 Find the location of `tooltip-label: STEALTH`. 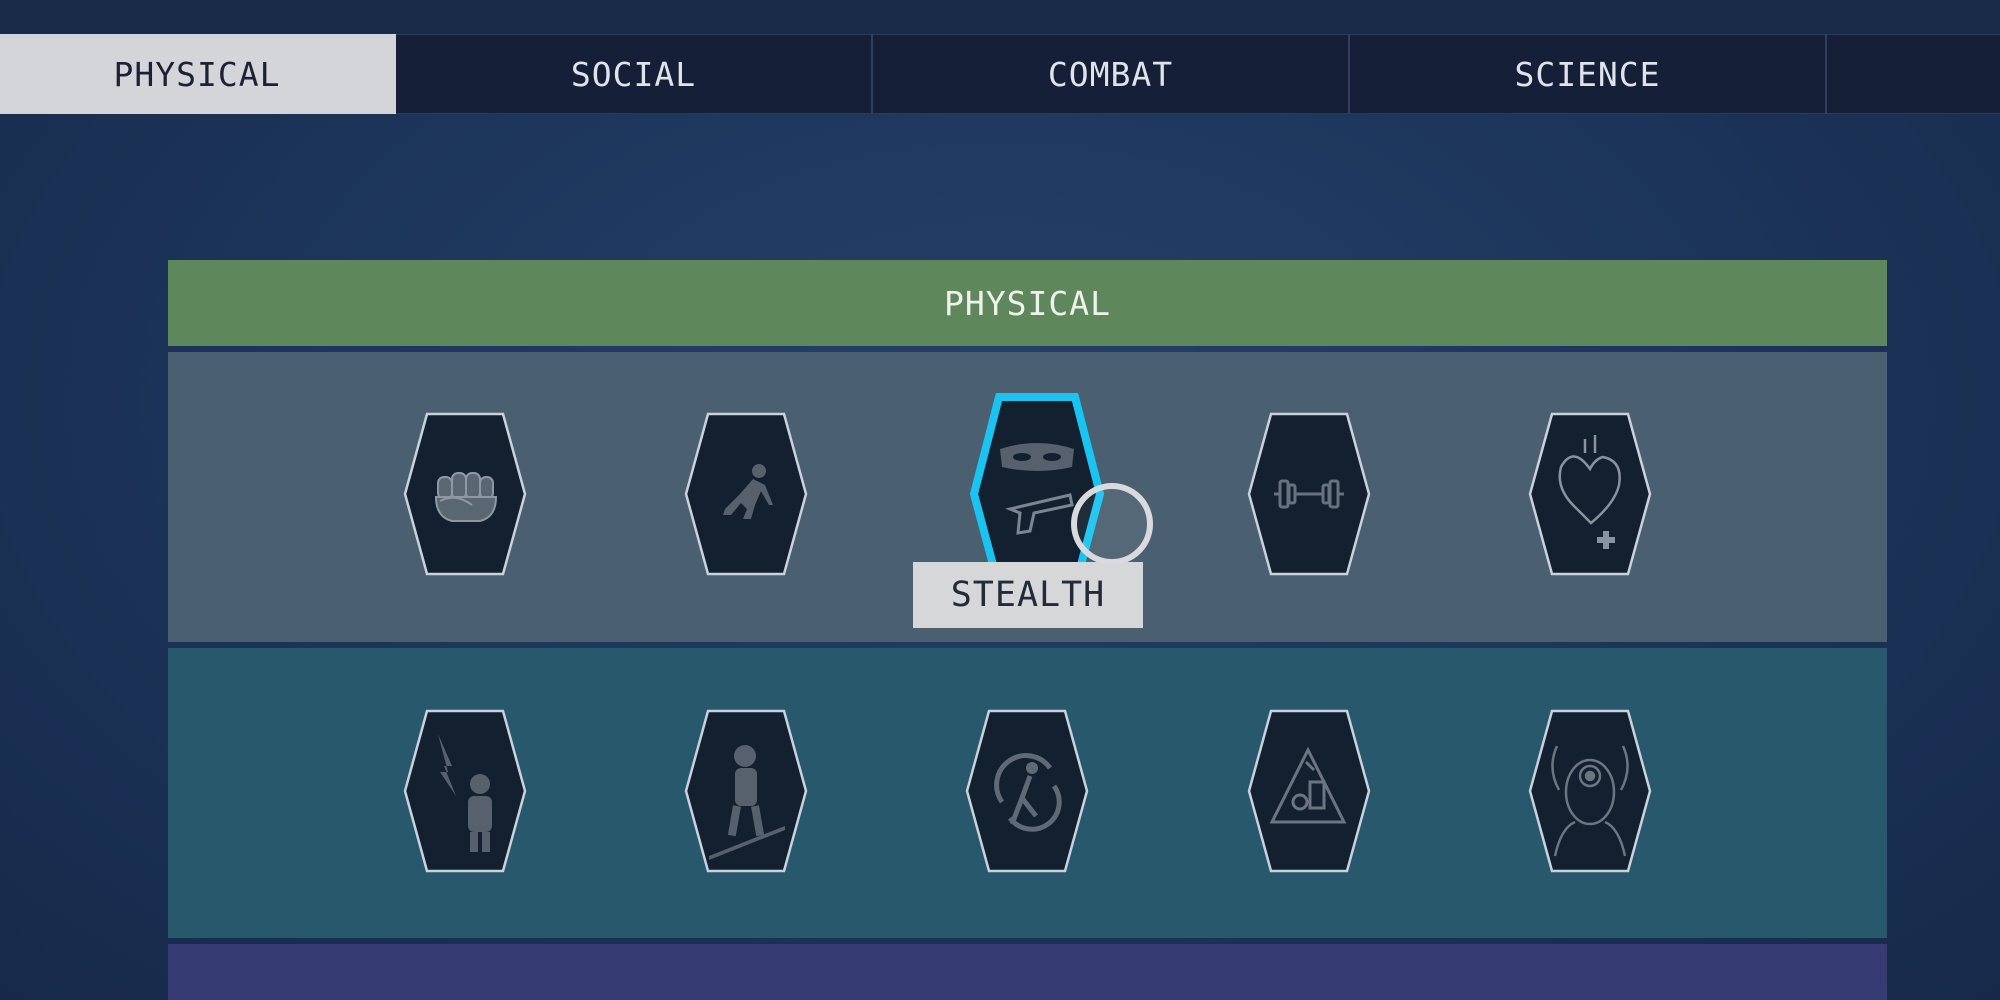

tooltip-label: STEALTH is located at coordinates (1028, 595).